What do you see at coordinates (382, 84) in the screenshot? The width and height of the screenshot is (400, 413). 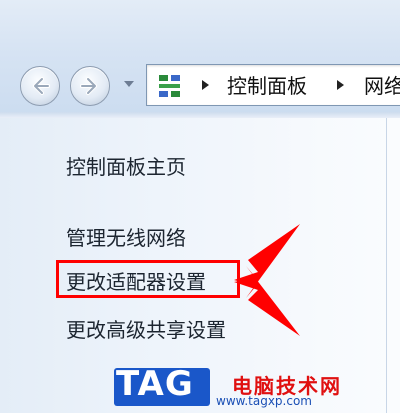 I see `breadcrumb-network: 网络` at bounding box center [382, 84].